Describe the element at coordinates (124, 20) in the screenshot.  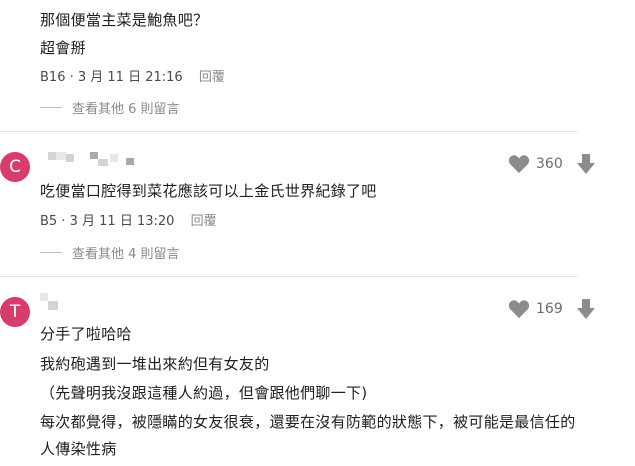
I see `comment-text-line: 那個便當主菜是鮑魚吧？` at that location.